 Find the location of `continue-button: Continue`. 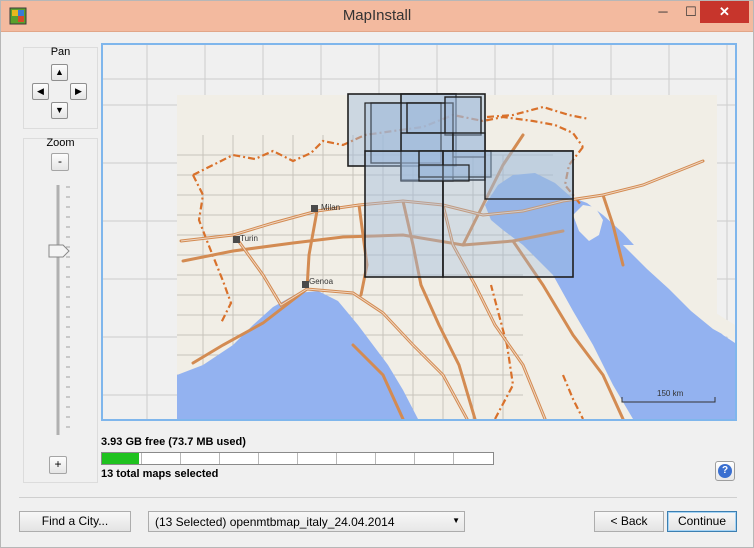

continue-button: Continue is located at coordinates (702, 521).